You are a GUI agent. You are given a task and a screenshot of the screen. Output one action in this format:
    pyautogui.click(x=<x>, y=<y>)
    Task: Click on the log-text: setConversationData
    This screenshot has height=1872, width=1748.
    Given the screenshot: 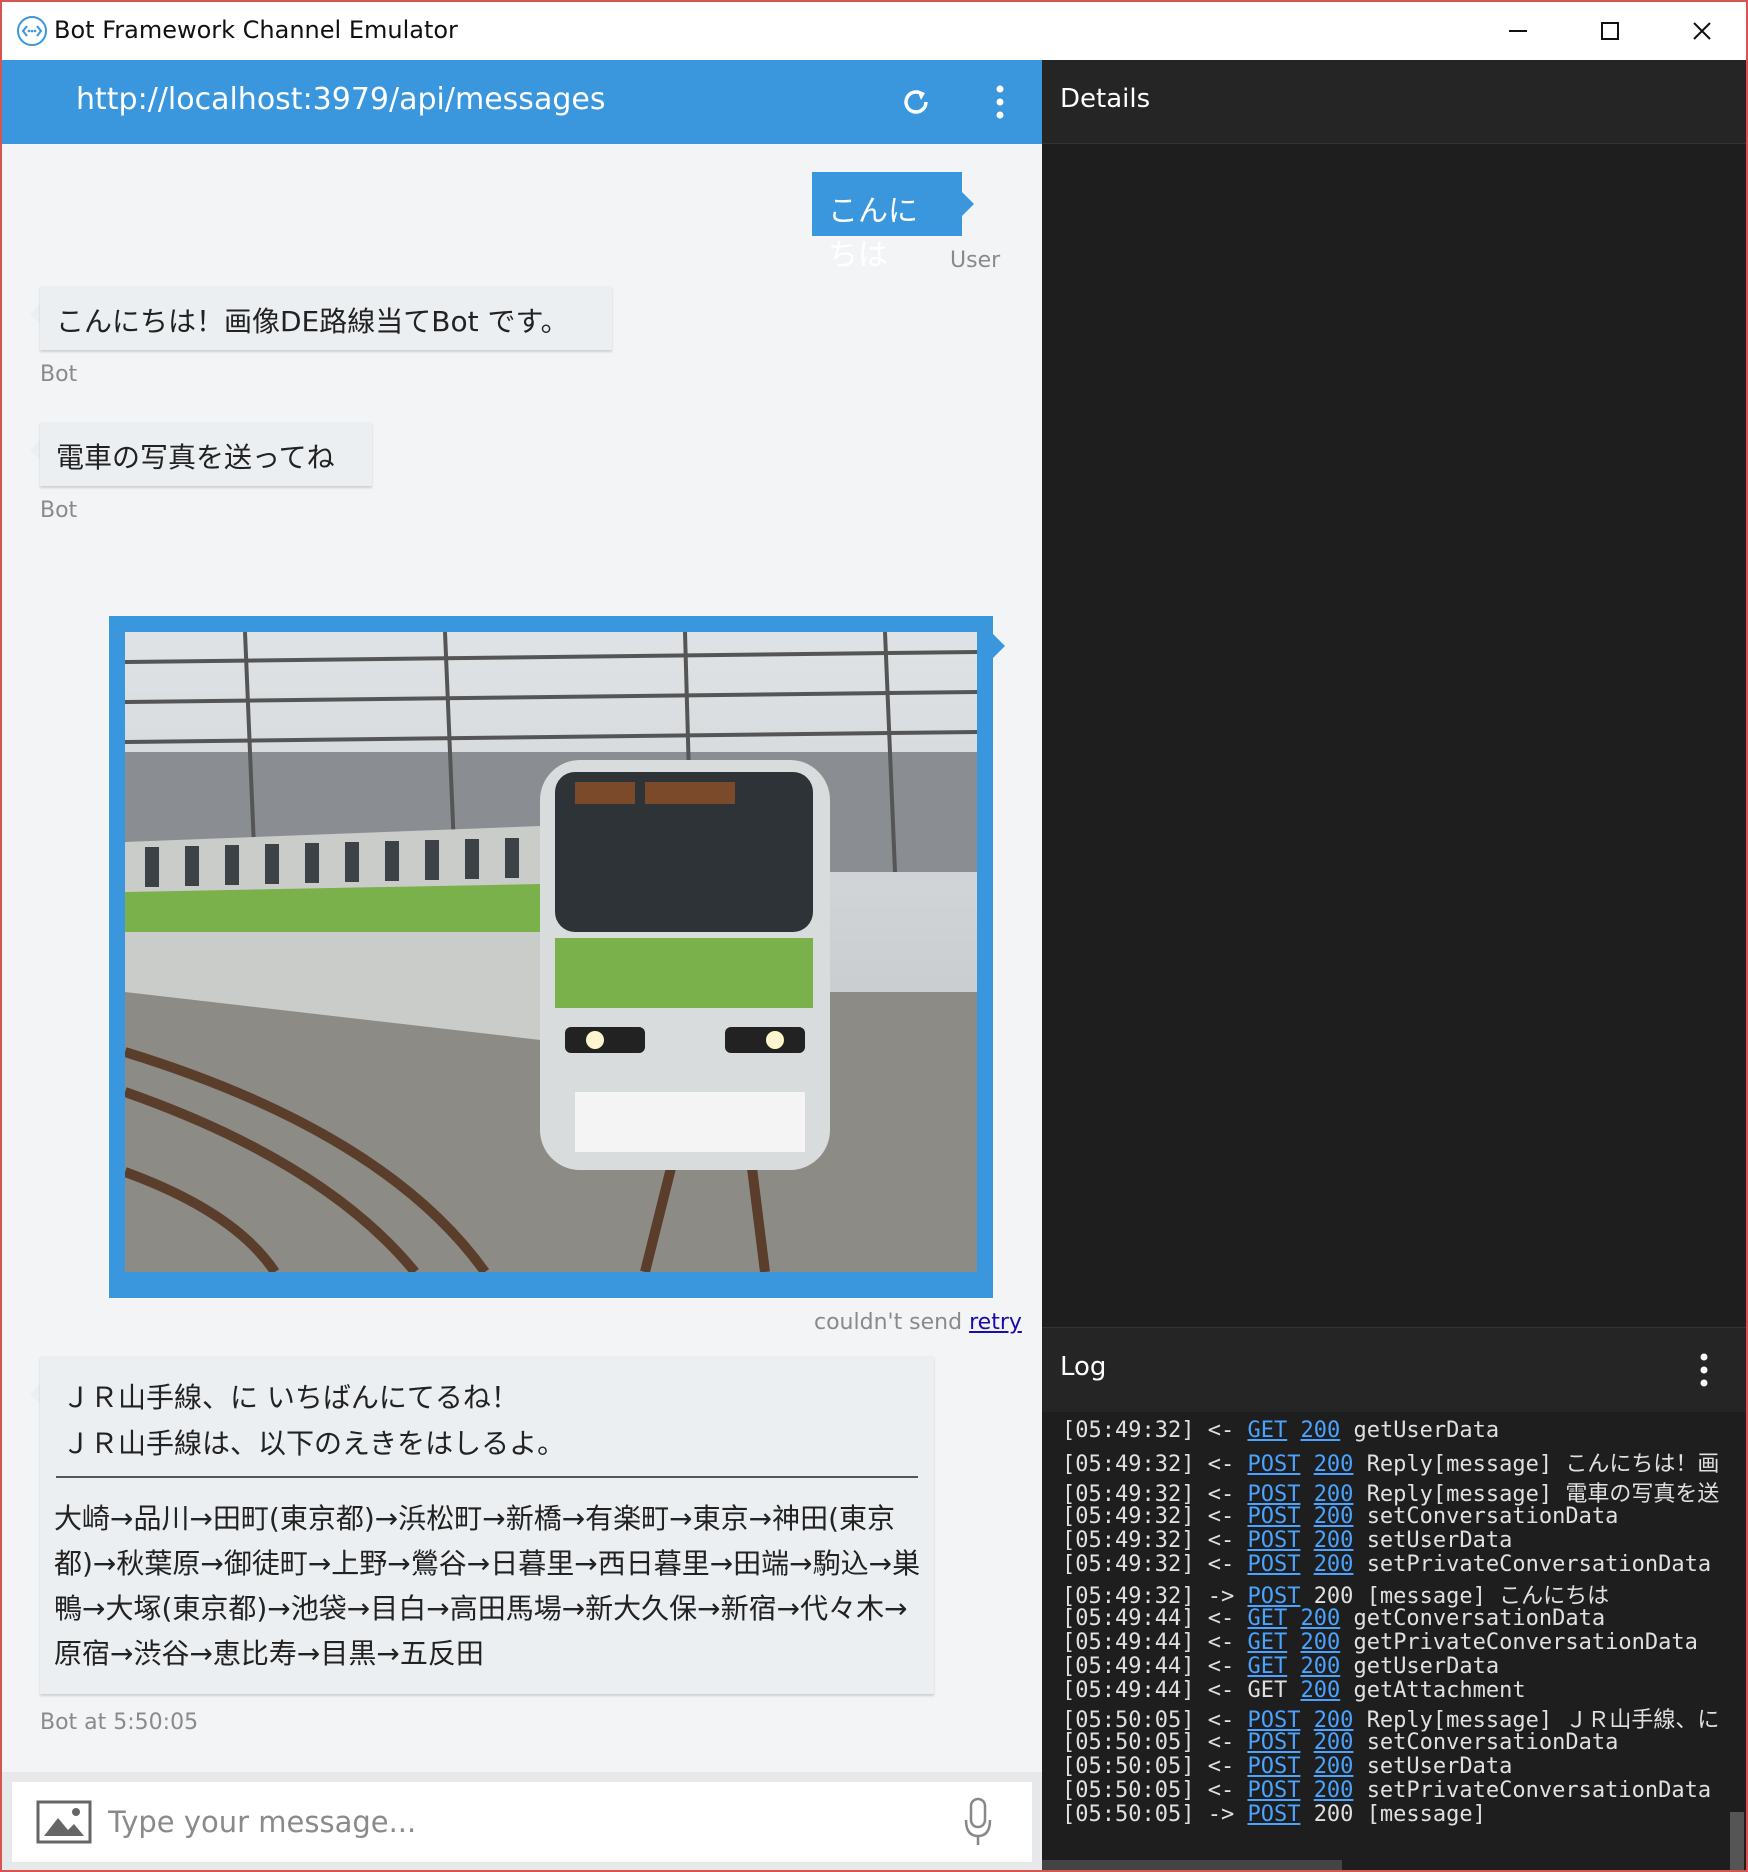 What is the action you would take?
    pyautogui.click(x=1492, y=1516)
    